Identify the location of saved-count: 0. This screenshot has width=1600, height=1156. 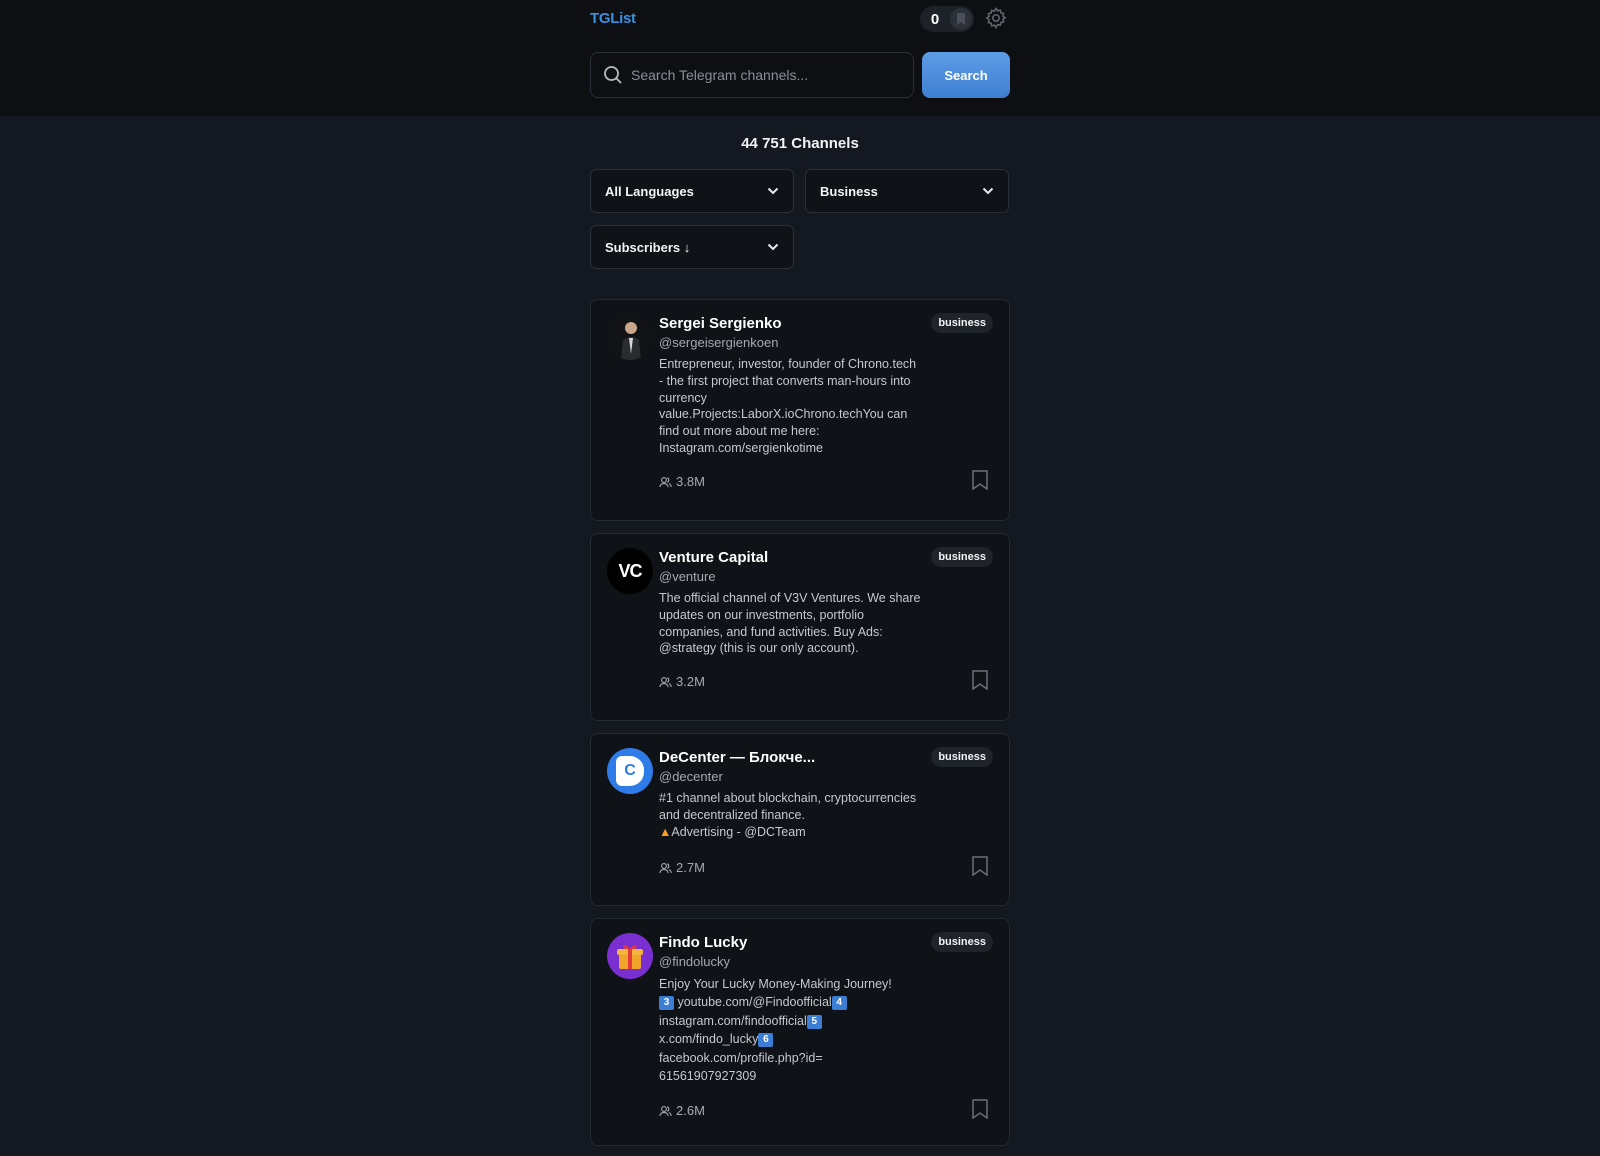
(935, 19).